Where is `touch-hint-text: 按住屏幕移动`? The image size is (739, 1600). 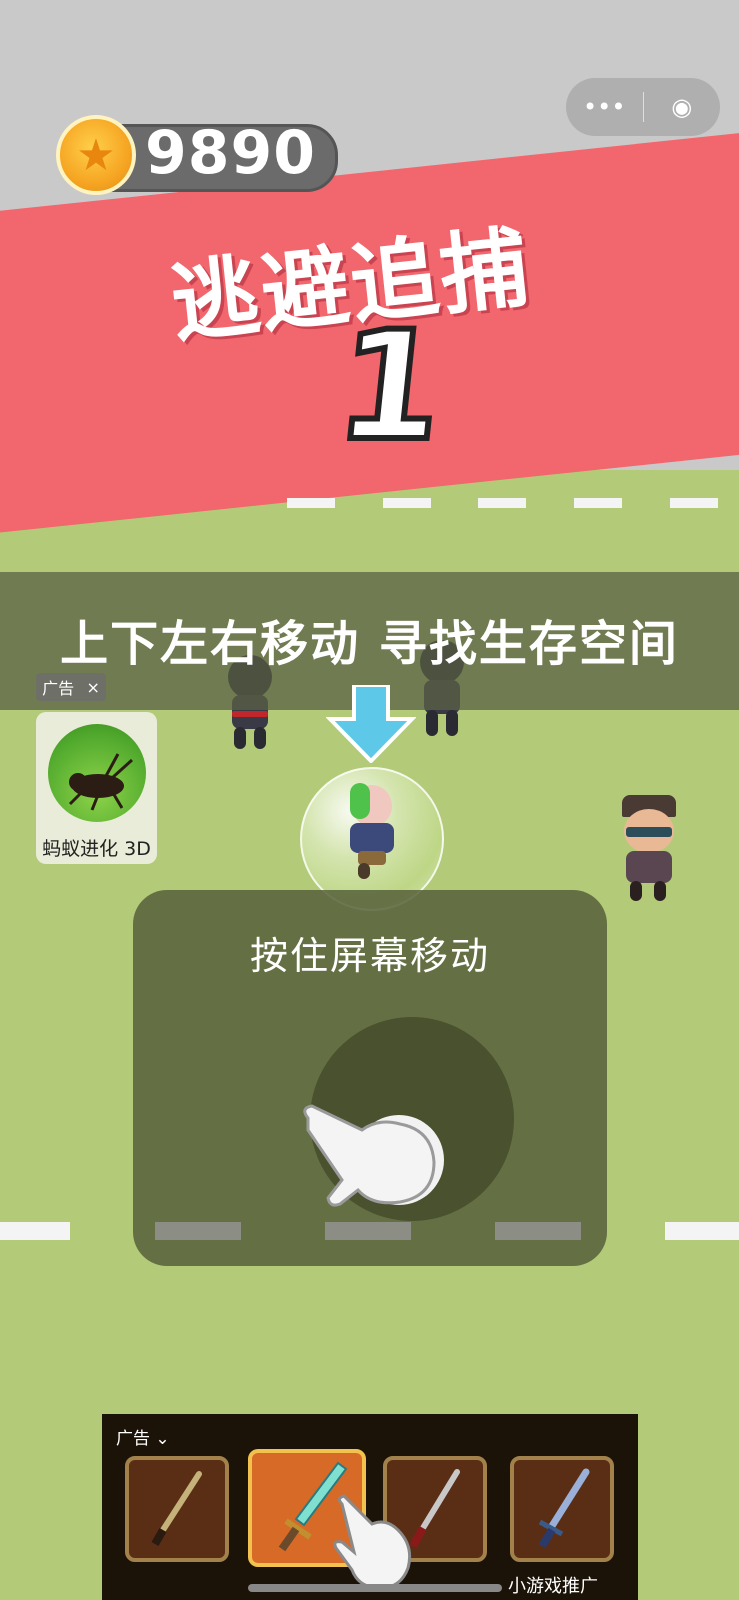 touch-hint-text: 按住屏幕移动 is located at coordinates (369, 956).